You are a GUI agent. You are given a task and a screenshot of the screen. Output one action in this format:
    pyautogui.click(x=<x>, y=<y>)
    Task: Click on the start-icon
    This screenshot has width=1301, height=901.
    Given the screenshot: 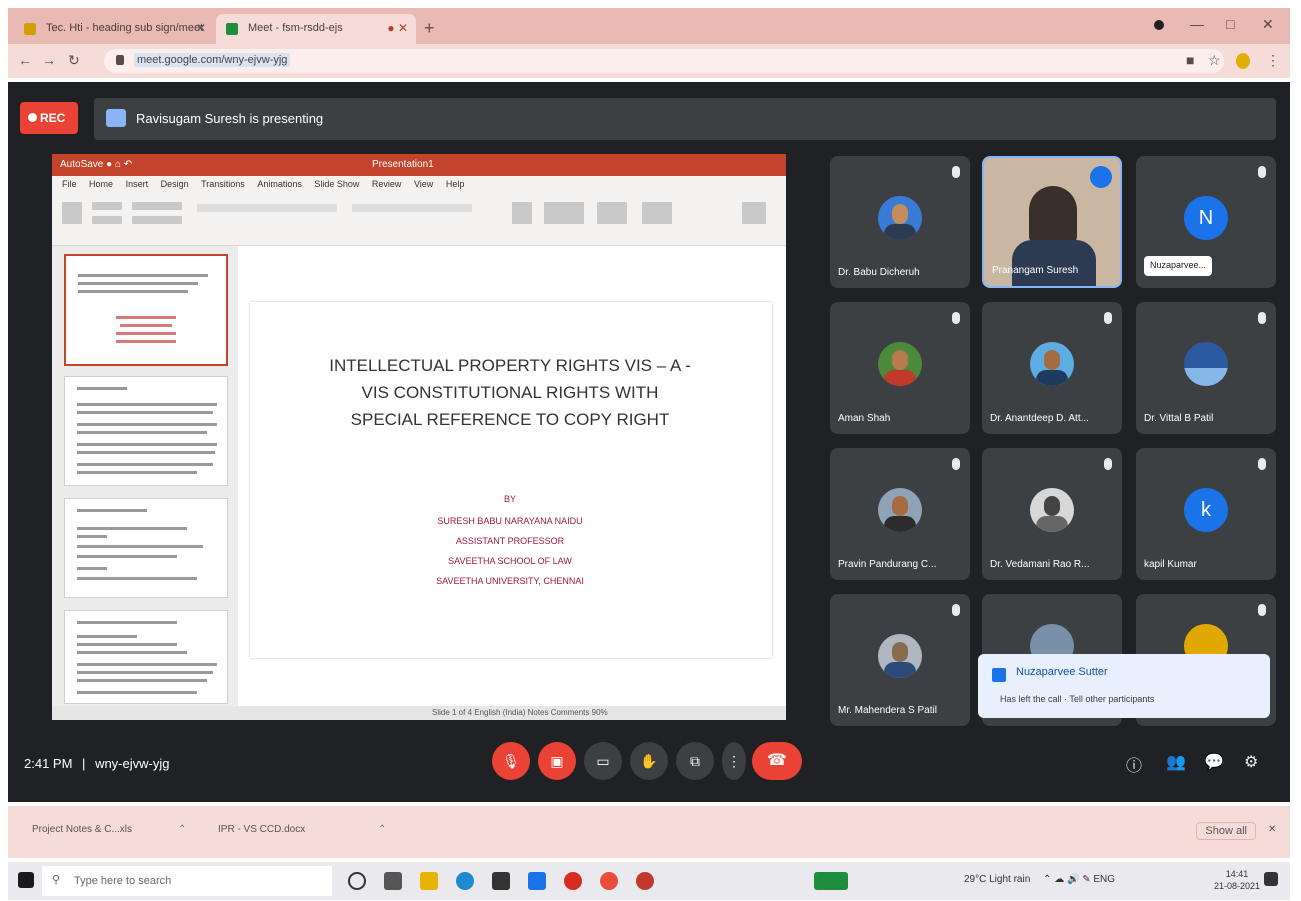 What is the action you would take?
    pyautogui.click(x=26, y=880)
    